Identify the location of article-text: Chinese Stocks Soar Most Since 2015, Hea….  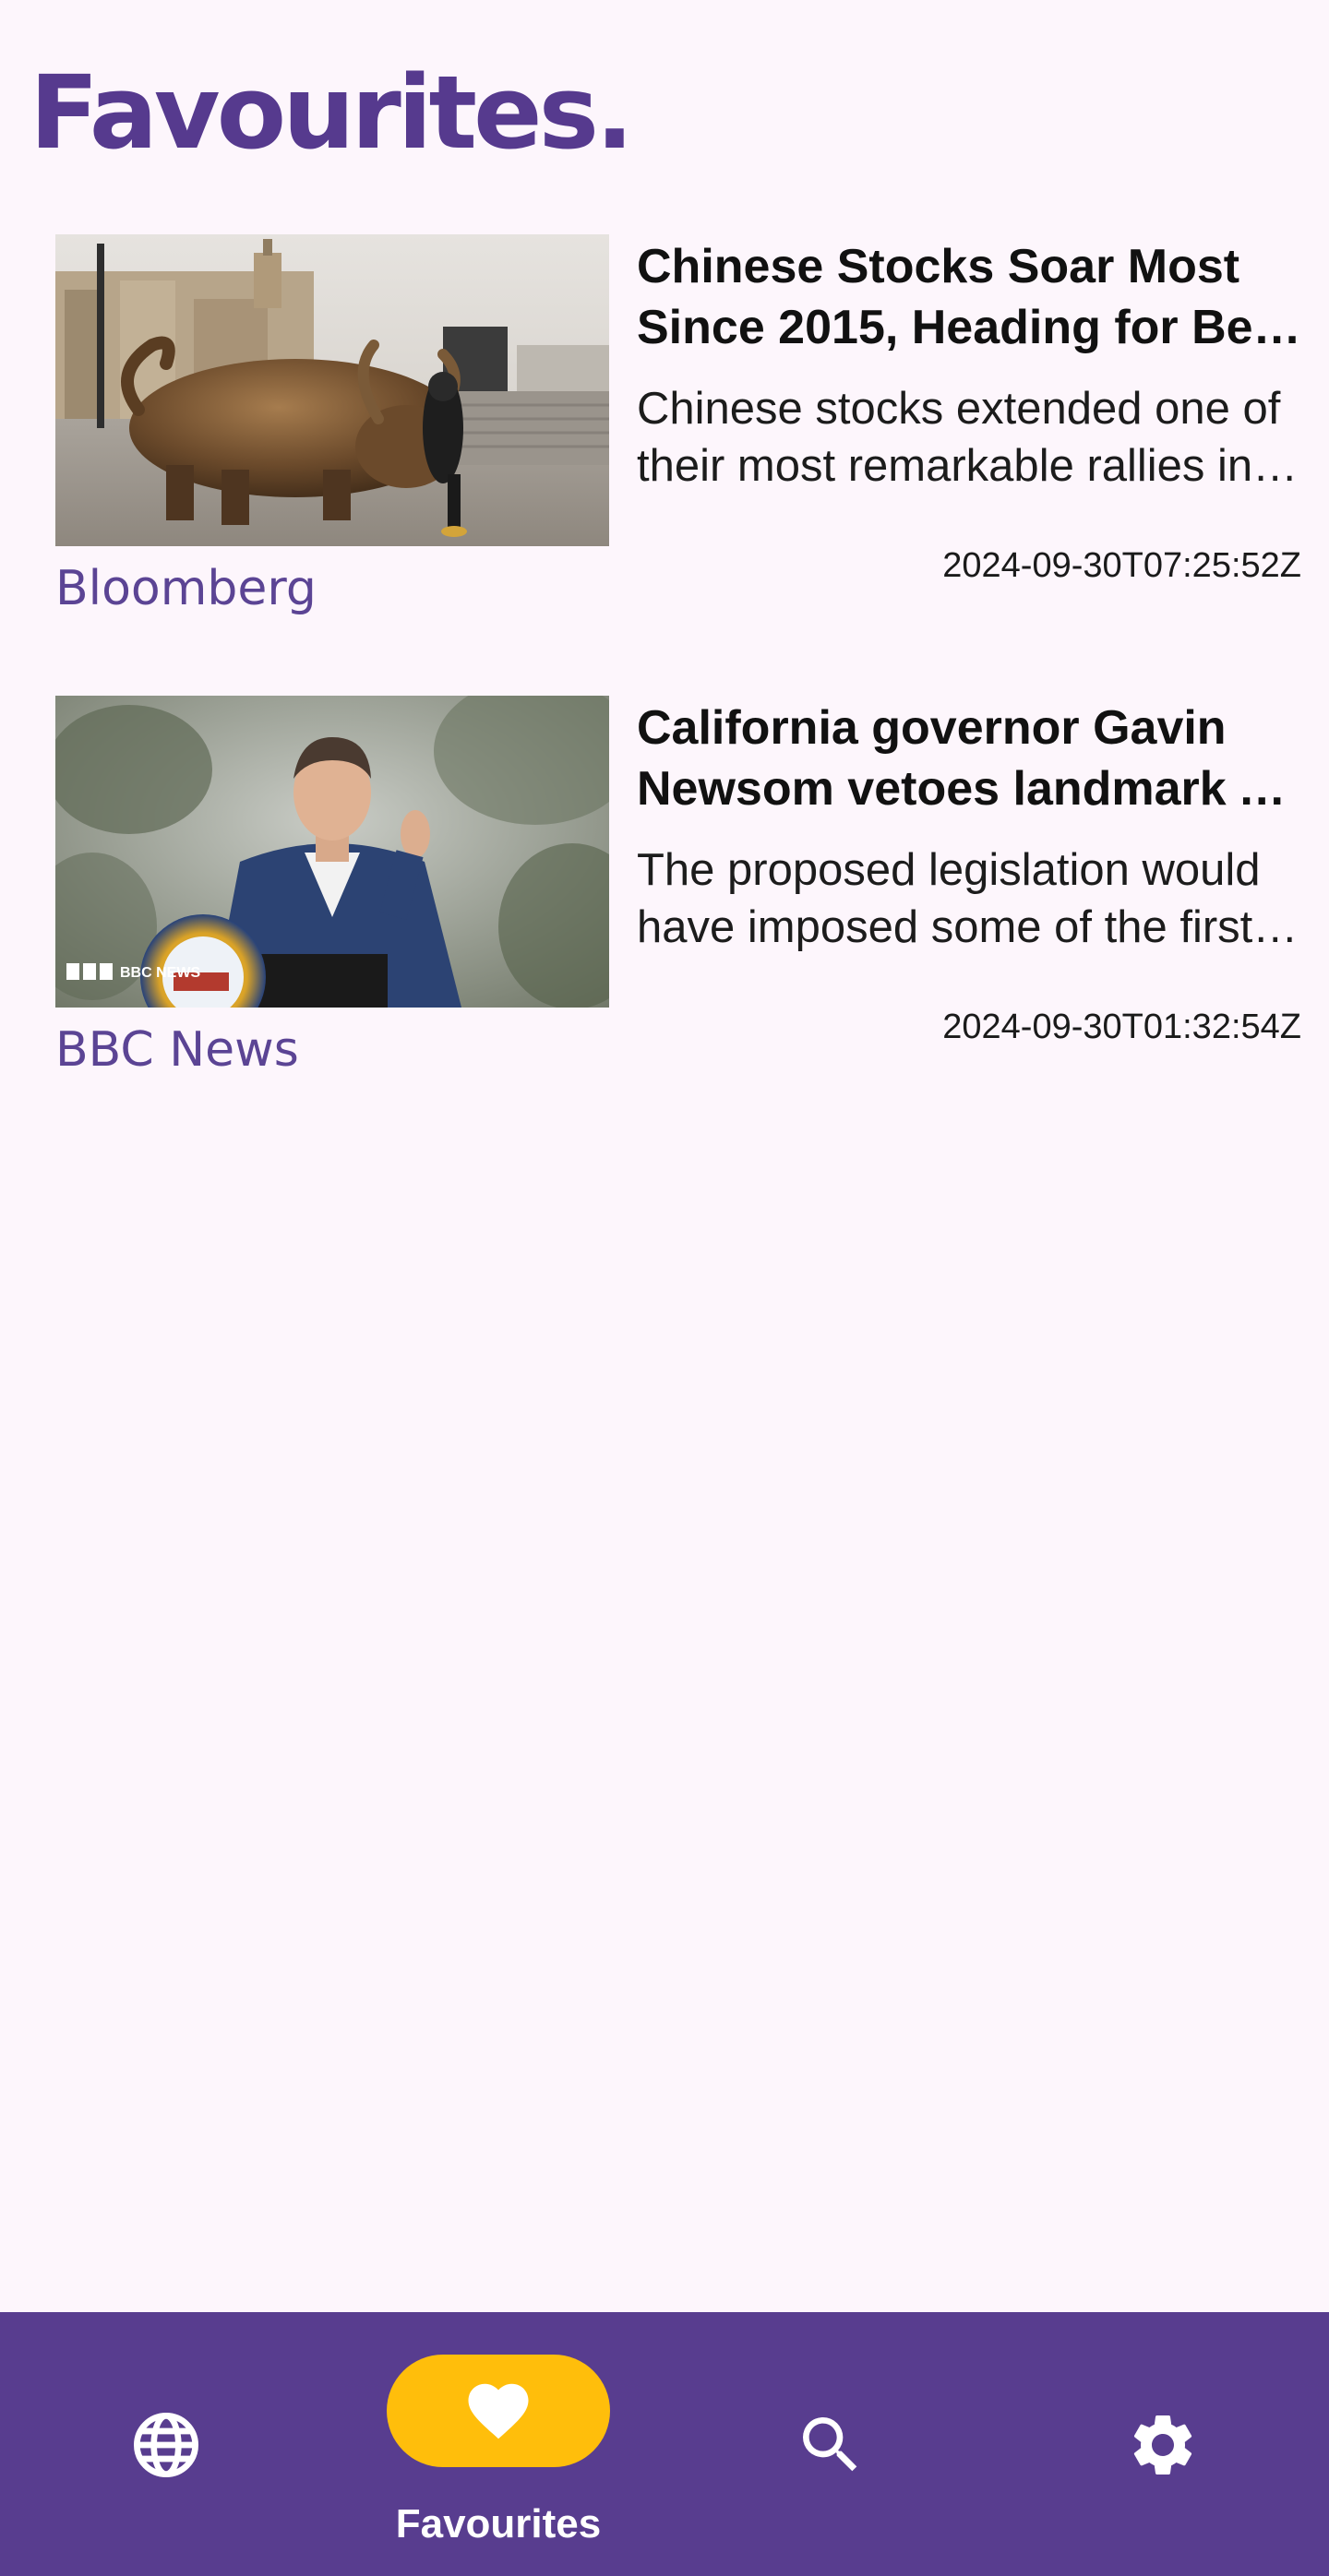
(969, 364).